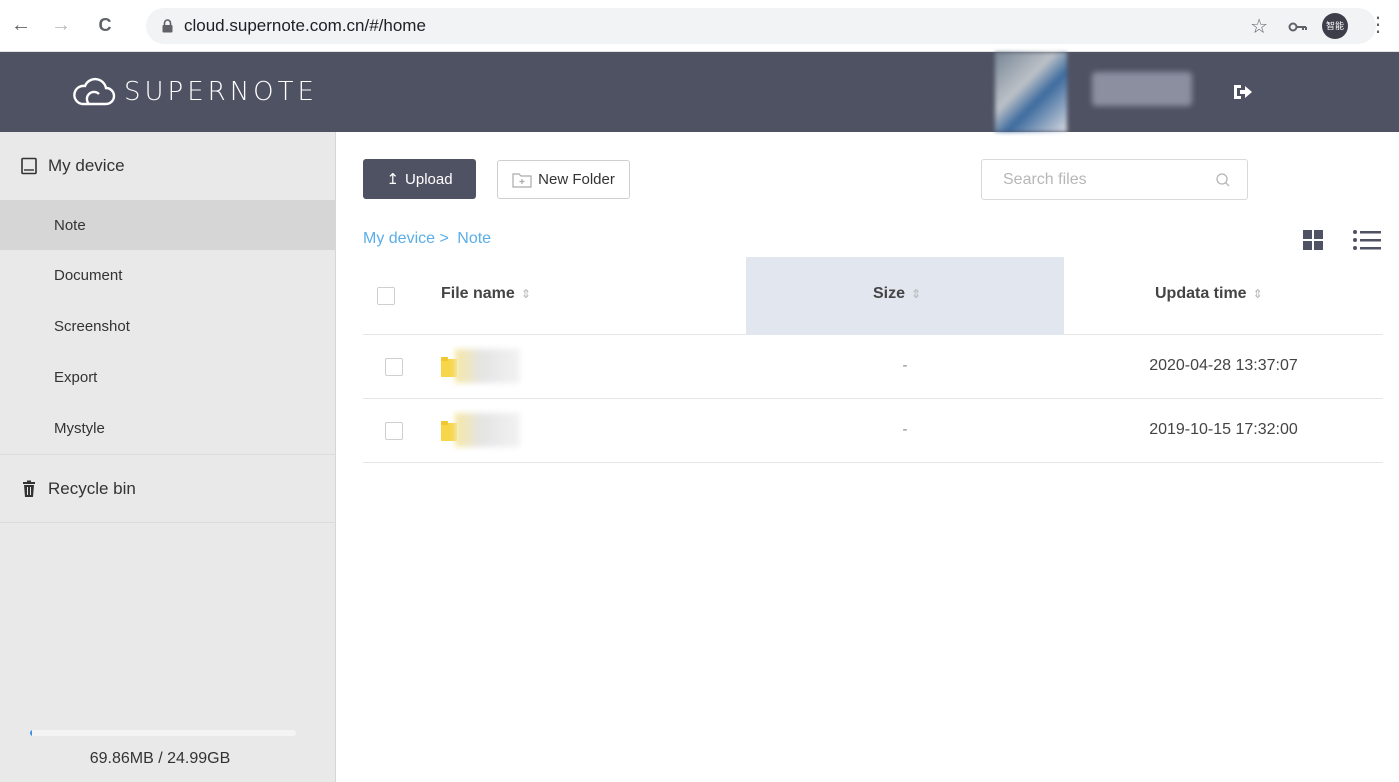 This screenshot has width=1399, height=782. I want to click on back-button: ←, so click(21, 25).